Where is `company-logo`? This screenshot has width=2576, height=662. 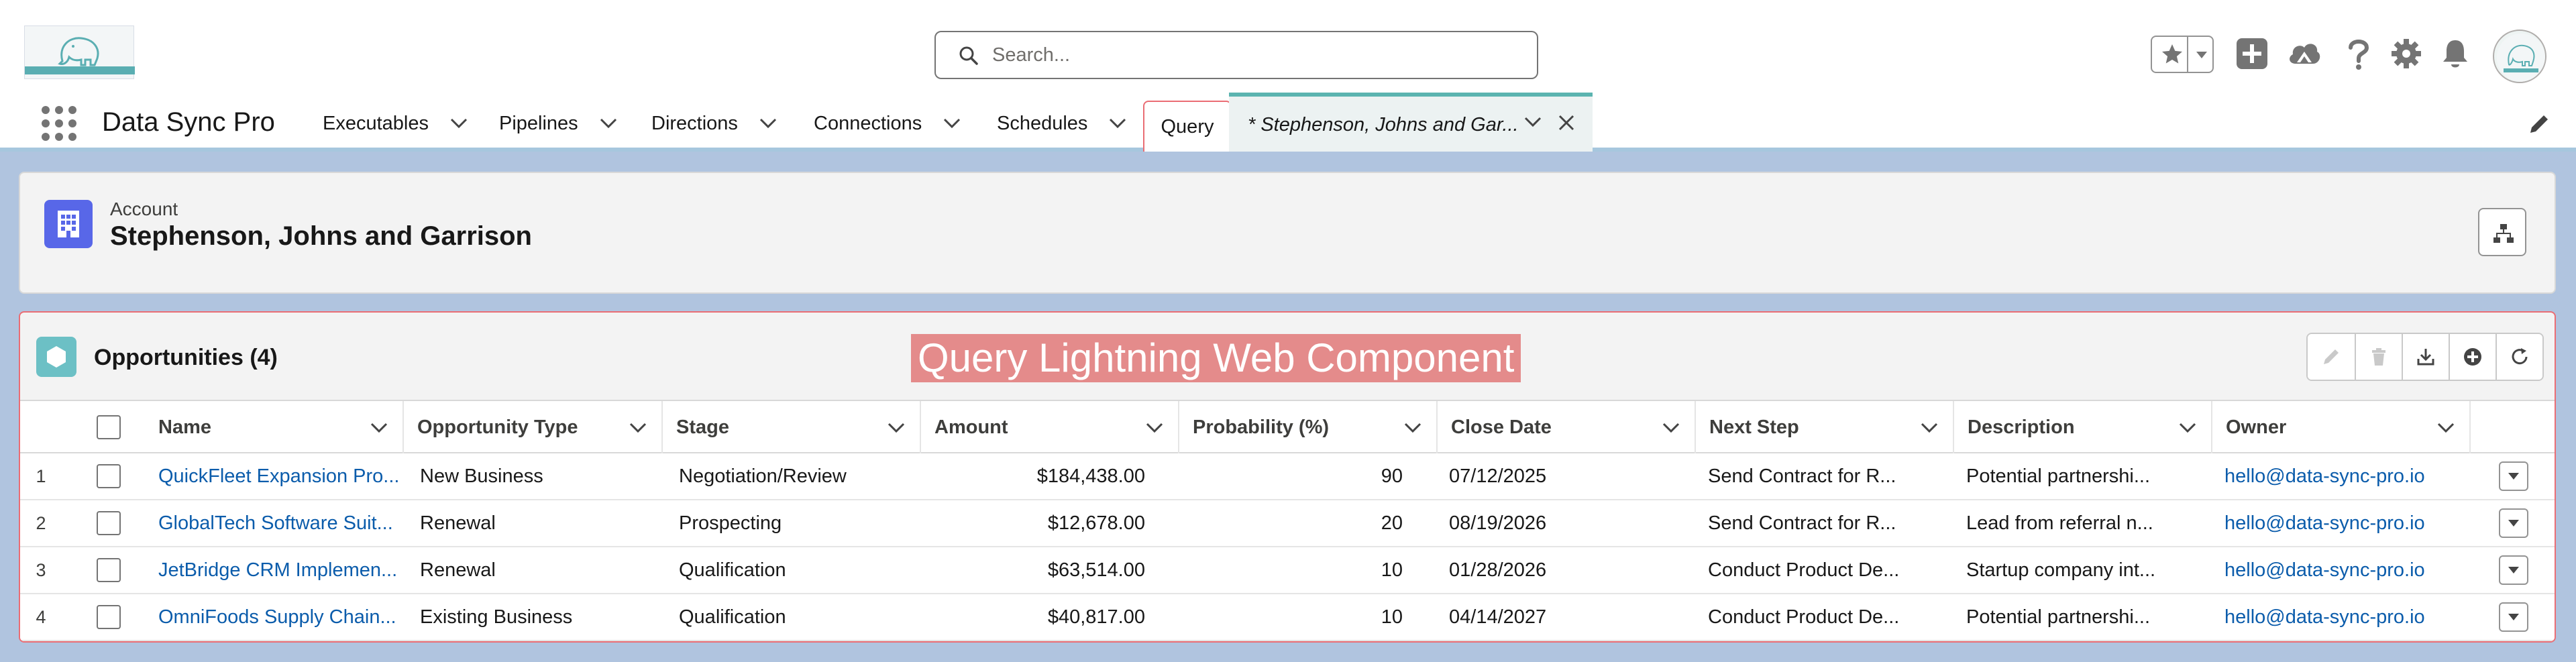 company-logo is located at coordinates (79, 52).